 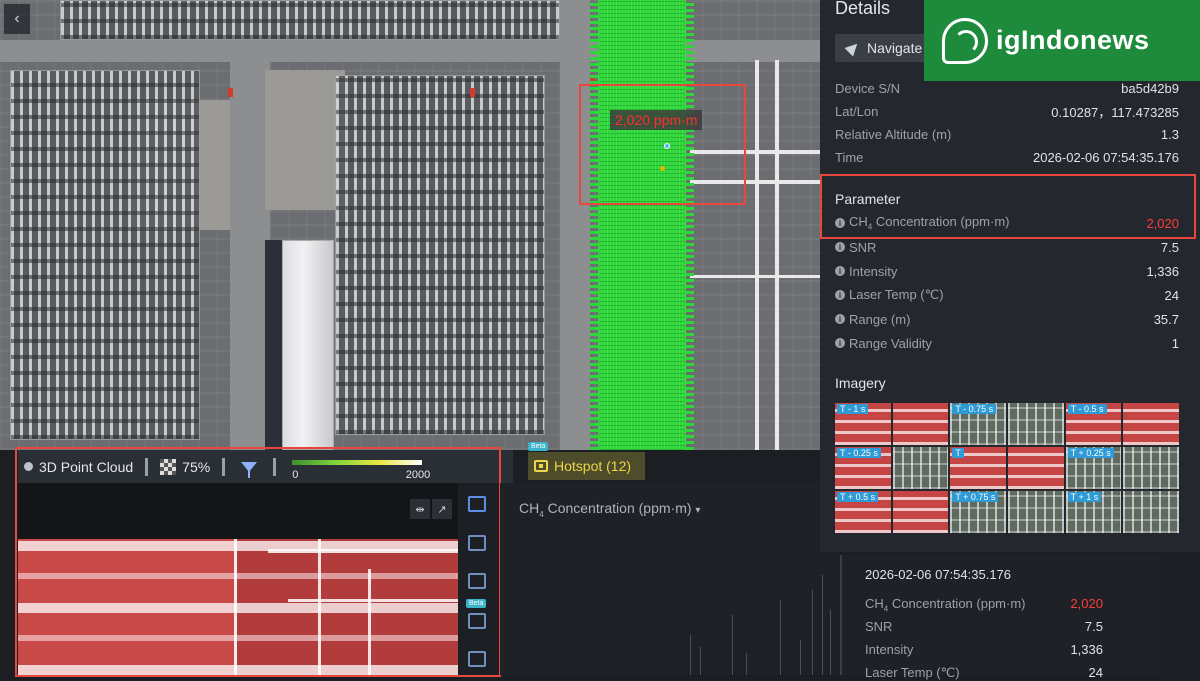 What do you see at coordinates (874, 603) in the screenshot?
I see `readout-ch4-prefix: CH` at bounding box center [874, 603].